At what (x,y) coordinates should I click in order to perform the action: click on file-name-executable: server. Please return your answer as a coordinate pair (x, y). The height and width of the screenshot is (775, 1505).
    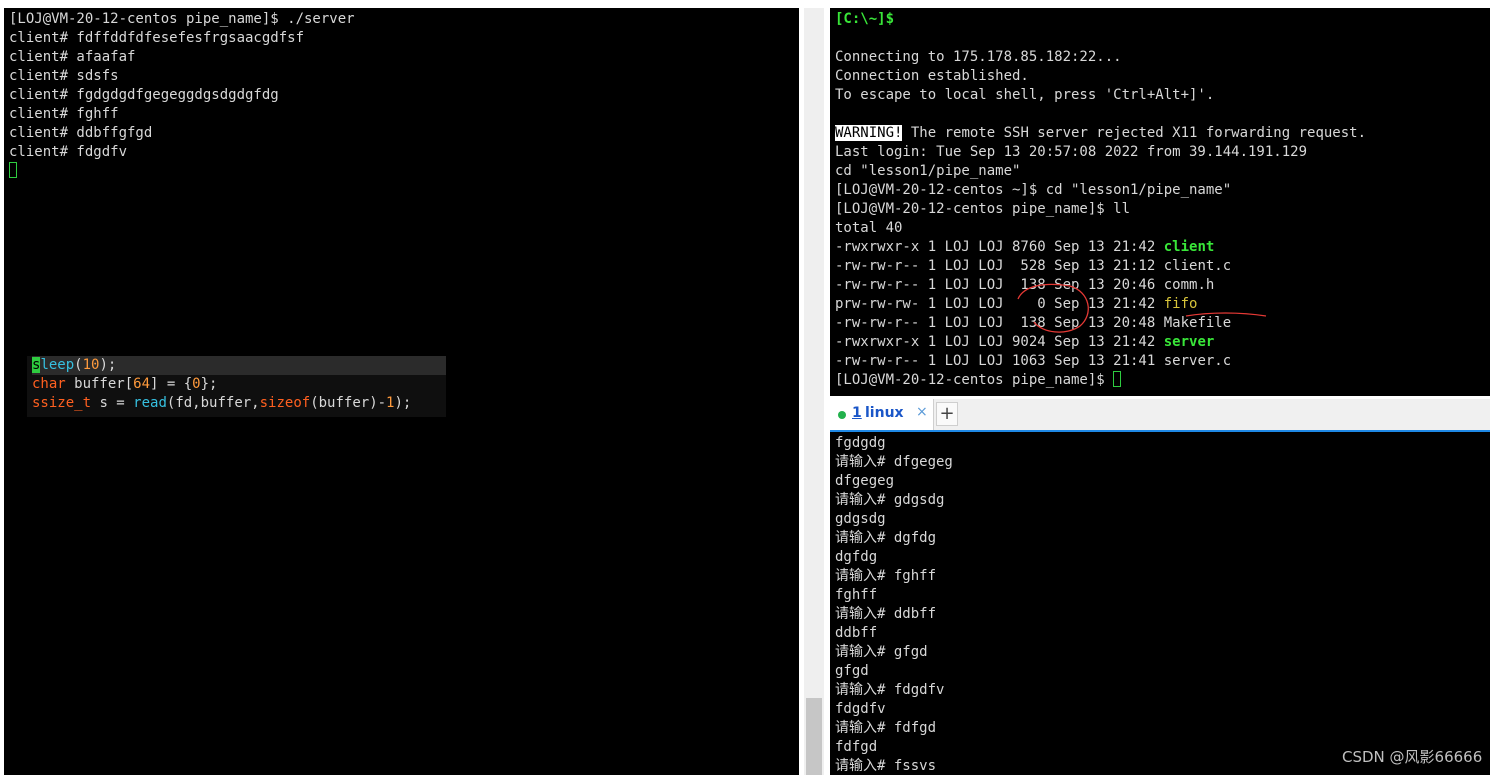
    Looking at the image, I should click on (1189, 342).